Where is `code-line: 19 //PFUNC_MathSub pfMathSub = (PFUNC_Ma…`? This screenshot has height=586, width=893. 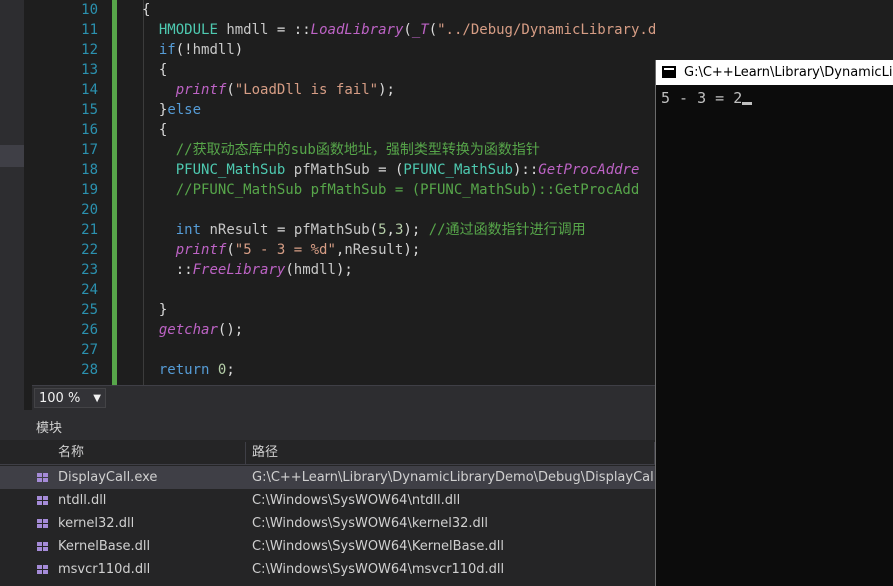 code-line: 19 //PFUNC_MathSub pfMathSub = (PFUNC_Ma… is located at coordinates (343, 190).